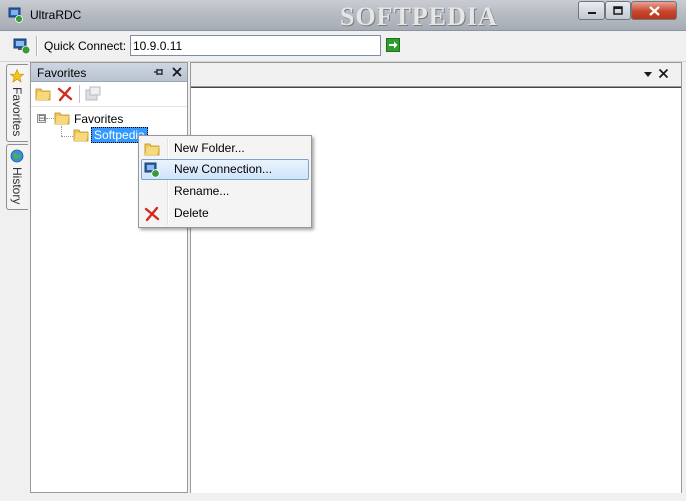 This screenshot has width=686, height=501. I want to click on title-bar: UltraRDC SOFTPEDIA, so click(343, 15).